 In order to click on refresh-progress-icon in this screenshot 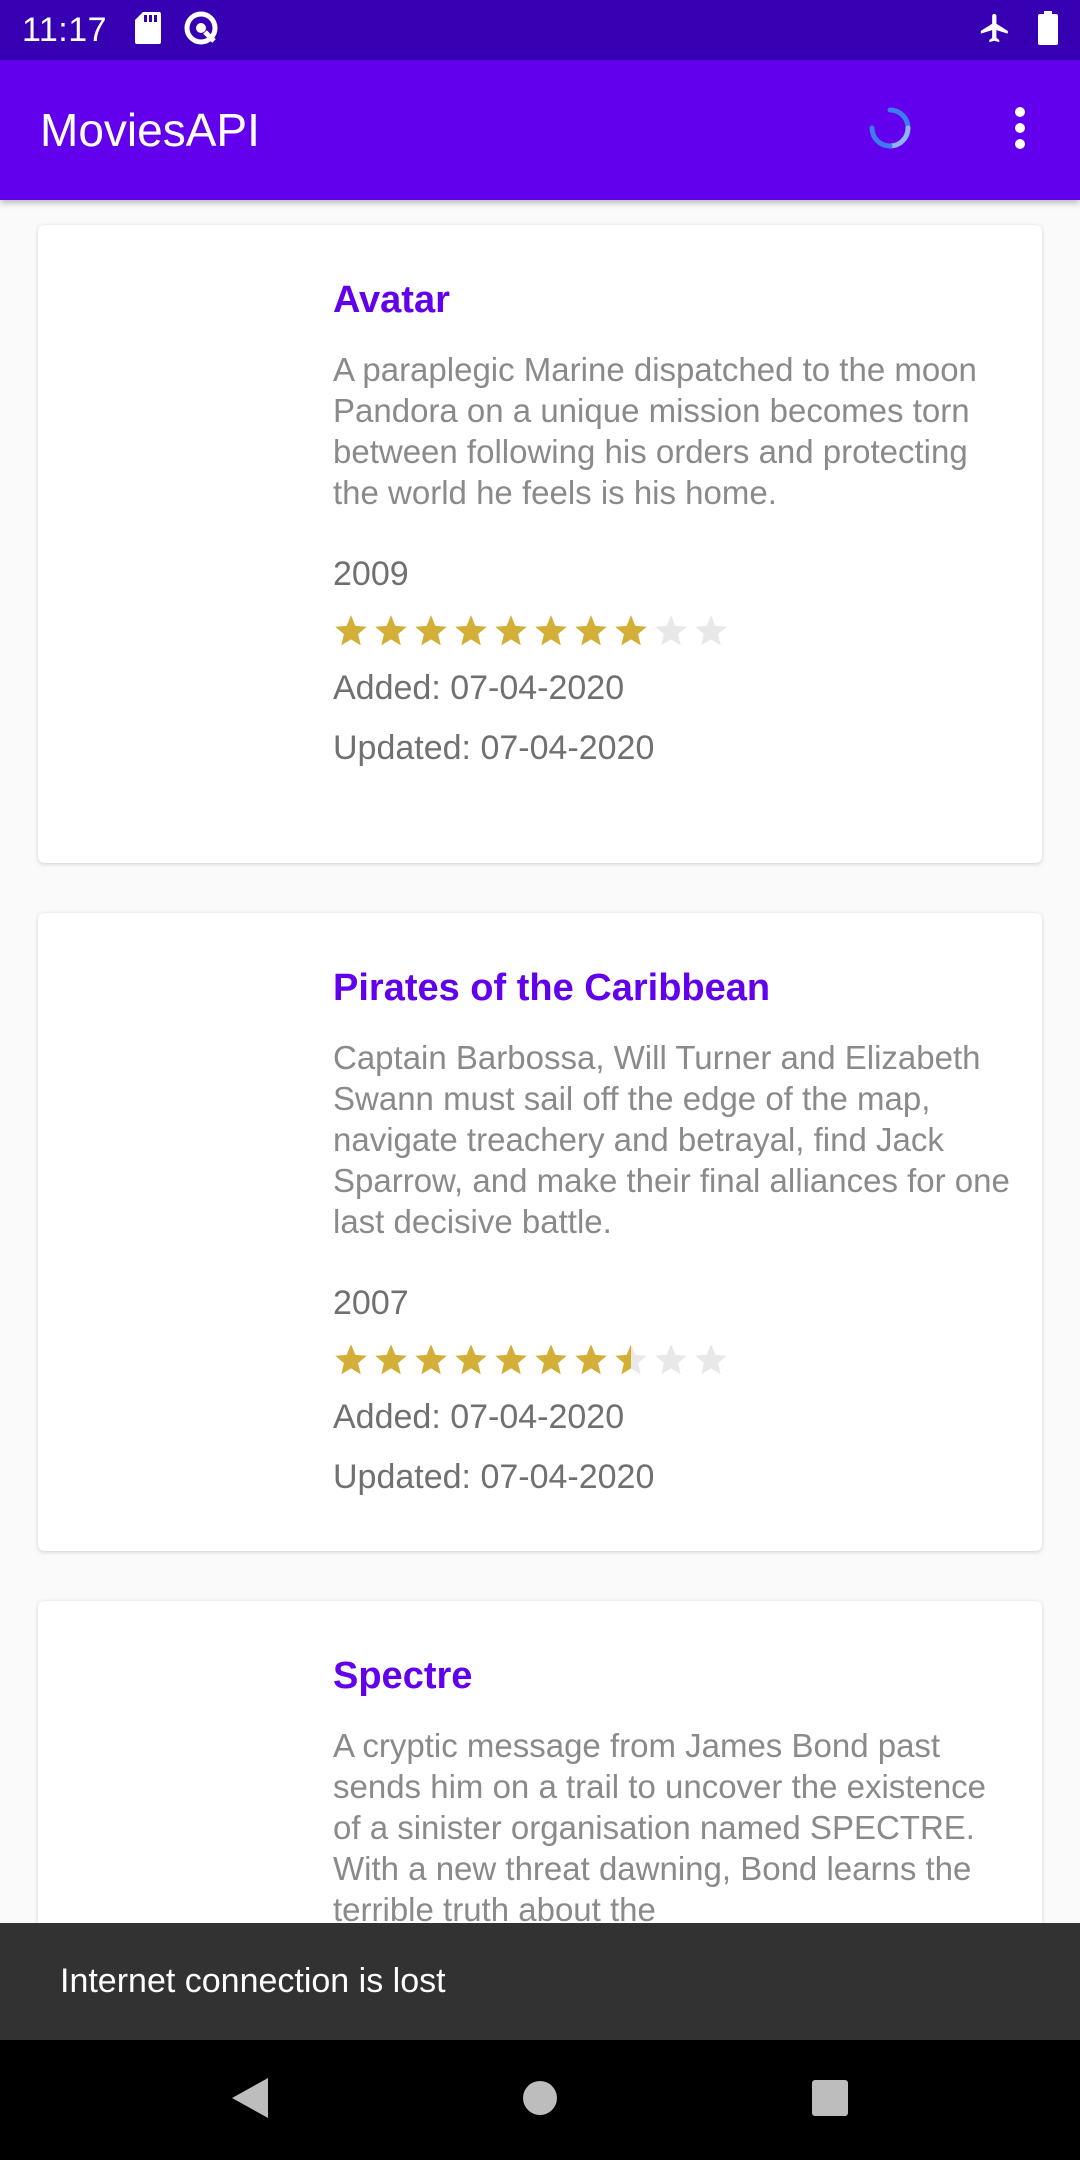, I will do `click(890, 130)`.